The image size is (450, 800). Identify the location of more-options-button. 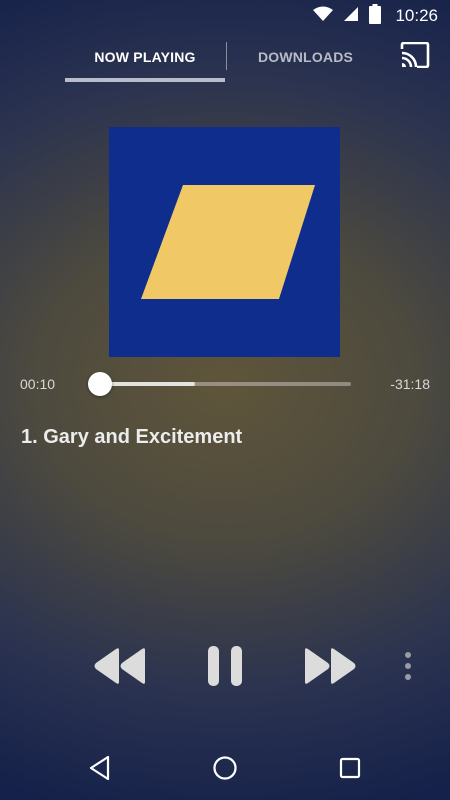
(408, 668).